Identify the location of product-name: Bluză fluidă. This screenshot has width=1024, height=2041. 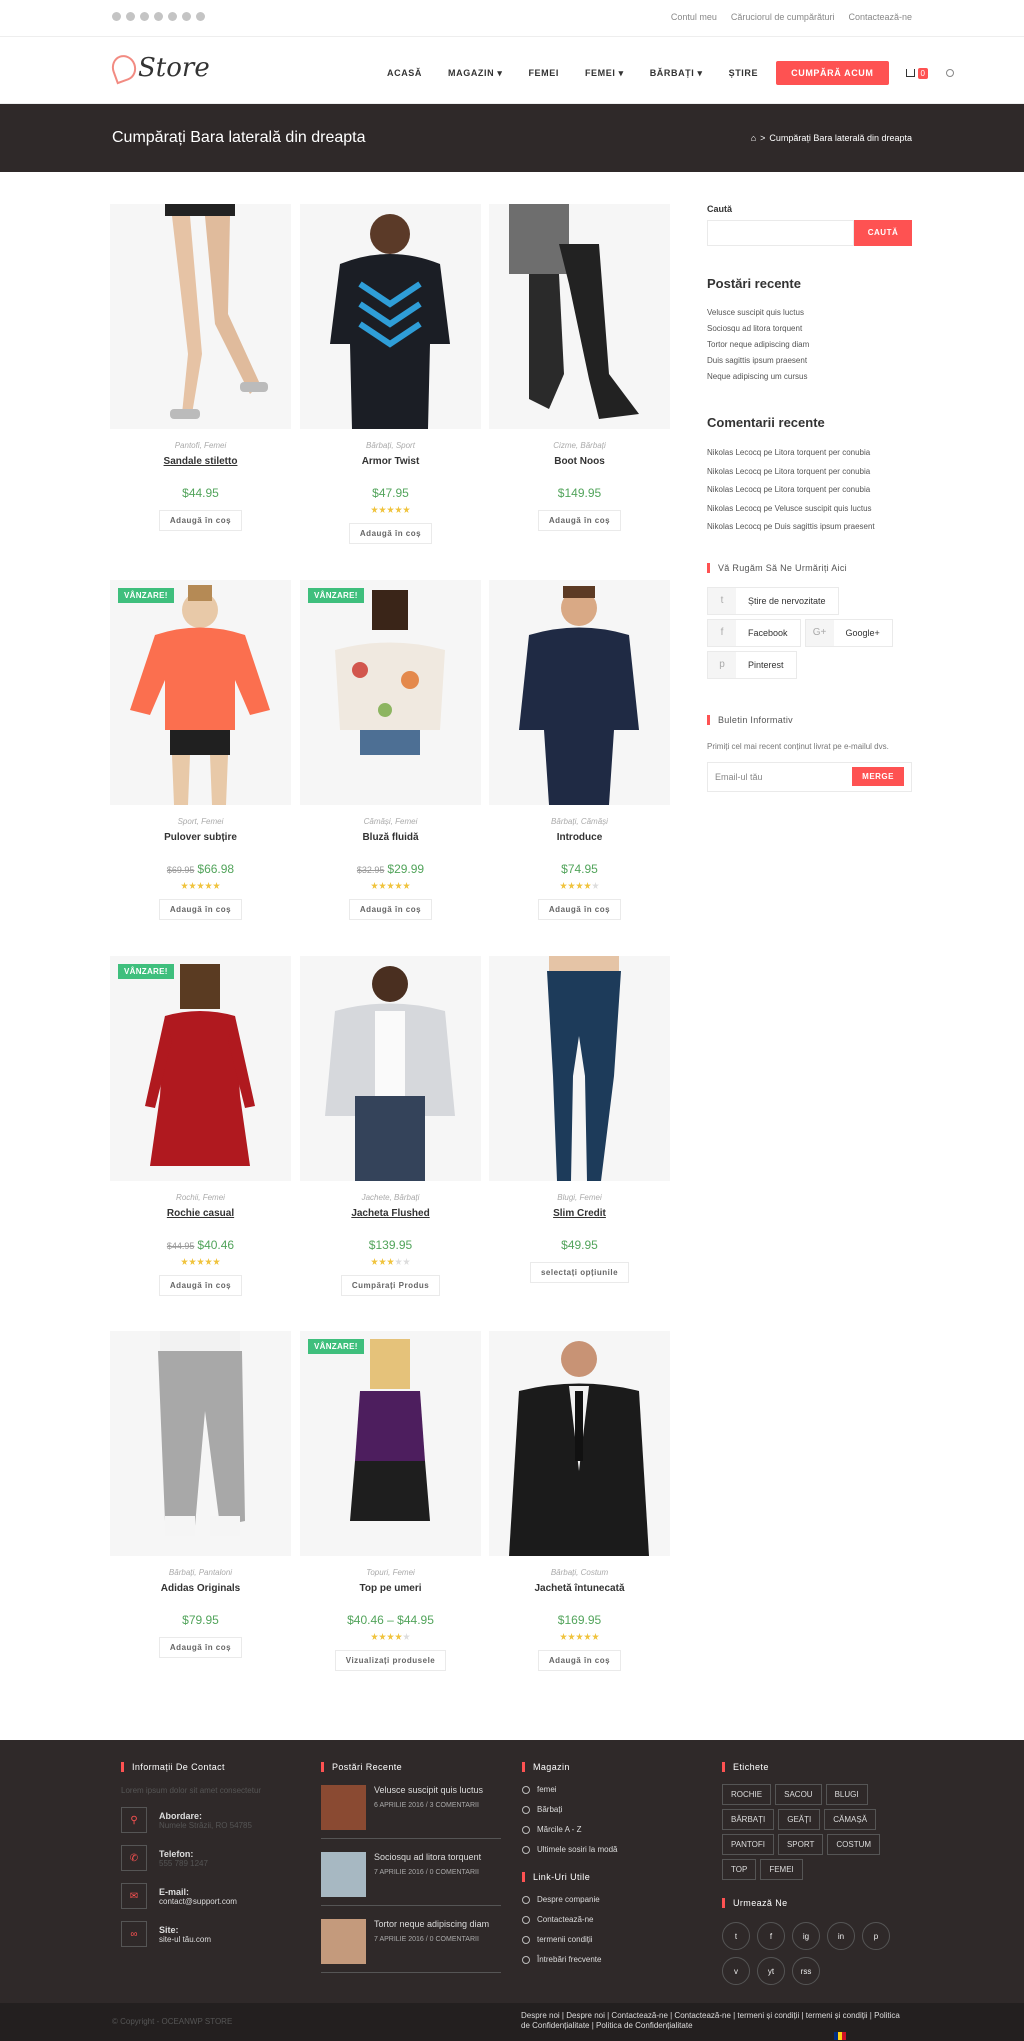
(390, 837).